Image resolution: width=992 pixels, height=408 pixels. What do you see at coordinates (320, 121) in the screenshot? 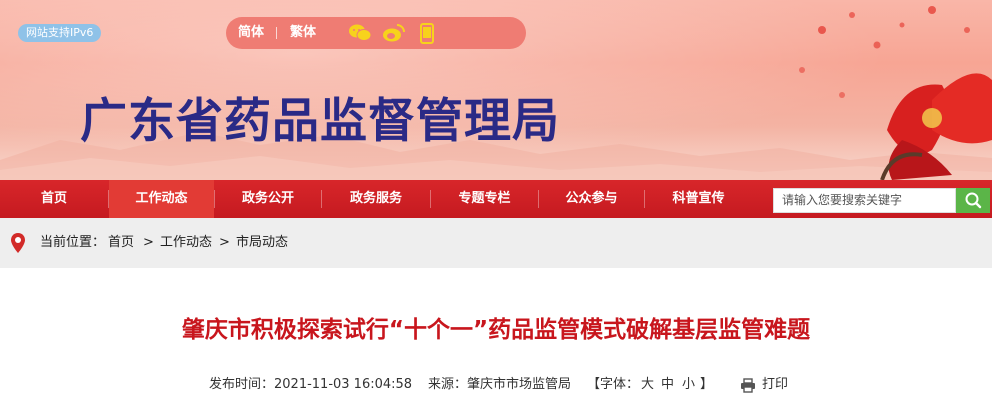
I see `site-title: 广东省药品监督管理局` at bounding box center [320, 121].